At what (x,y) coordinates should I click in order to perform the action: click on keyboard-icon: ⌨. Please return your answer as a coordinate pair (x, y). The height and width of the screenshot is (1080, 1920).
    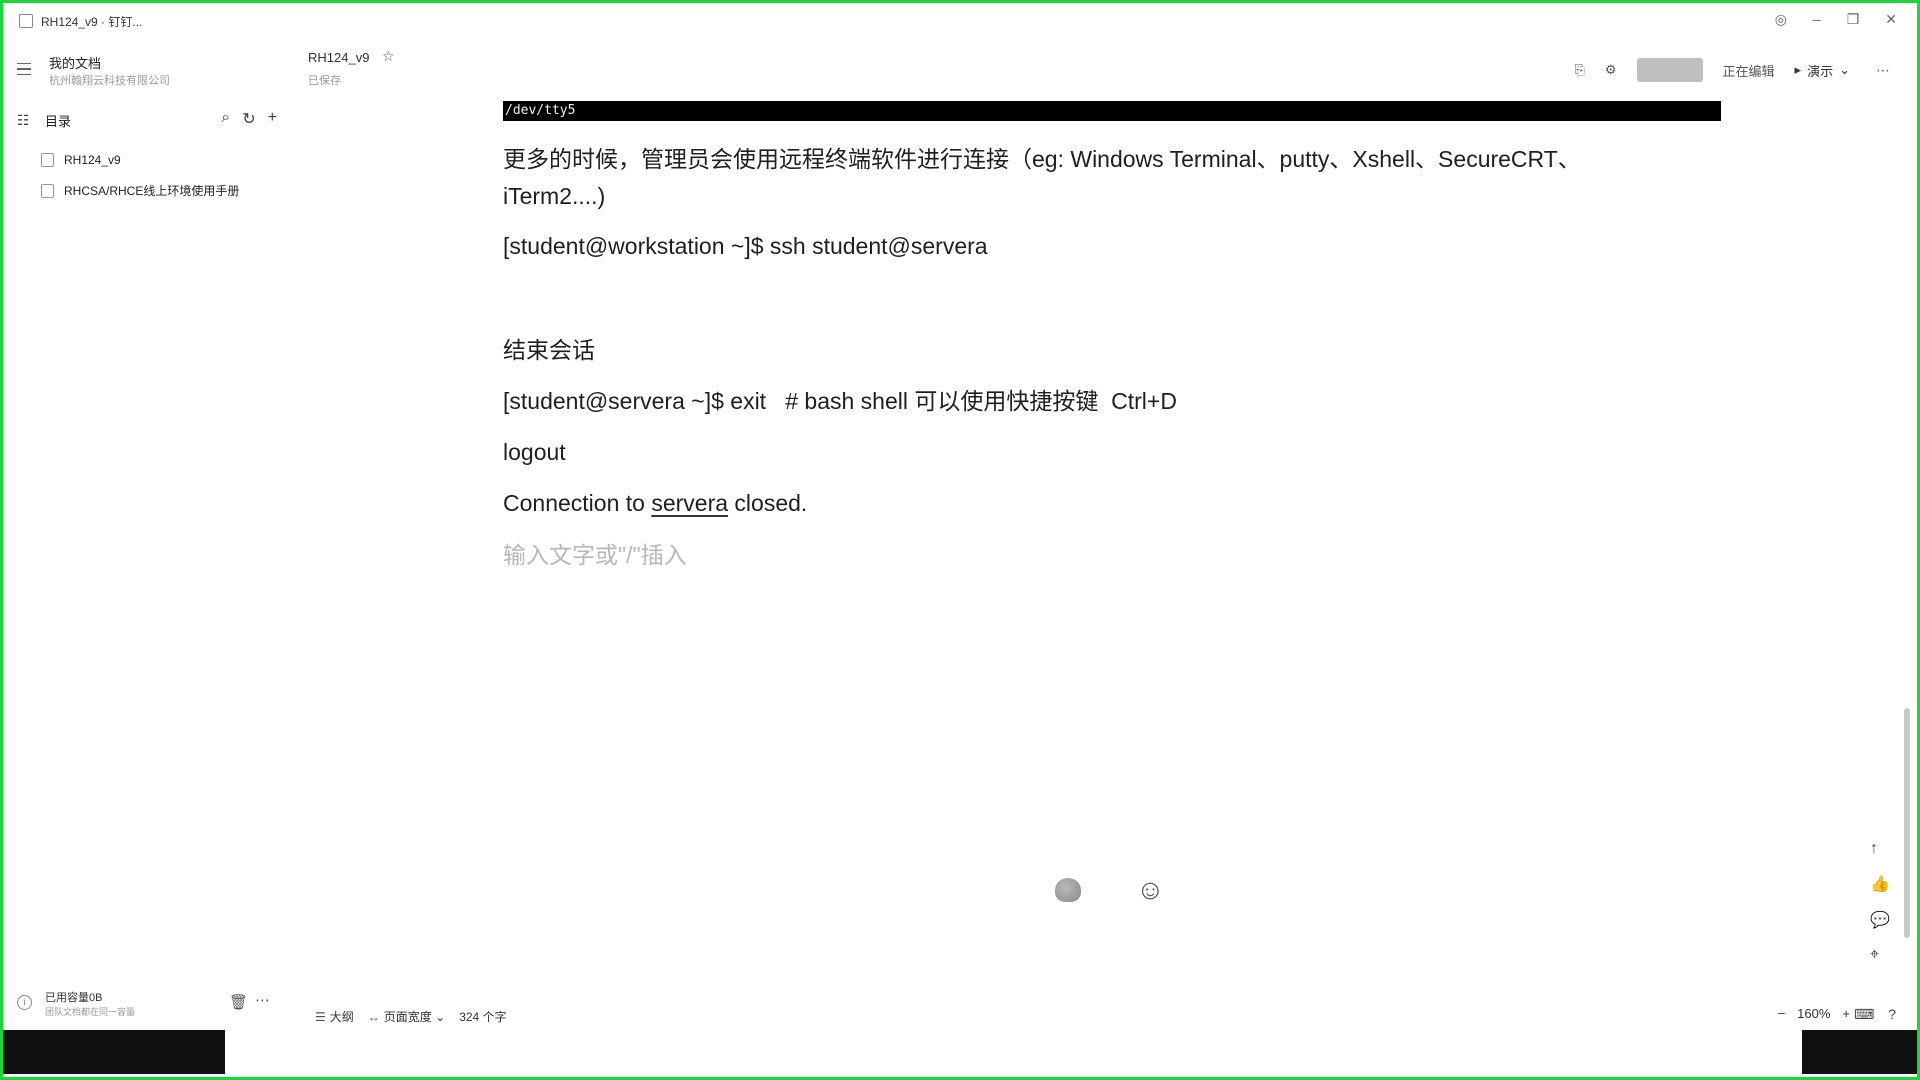
    Looking at the image, I should click on (1864, 1014).